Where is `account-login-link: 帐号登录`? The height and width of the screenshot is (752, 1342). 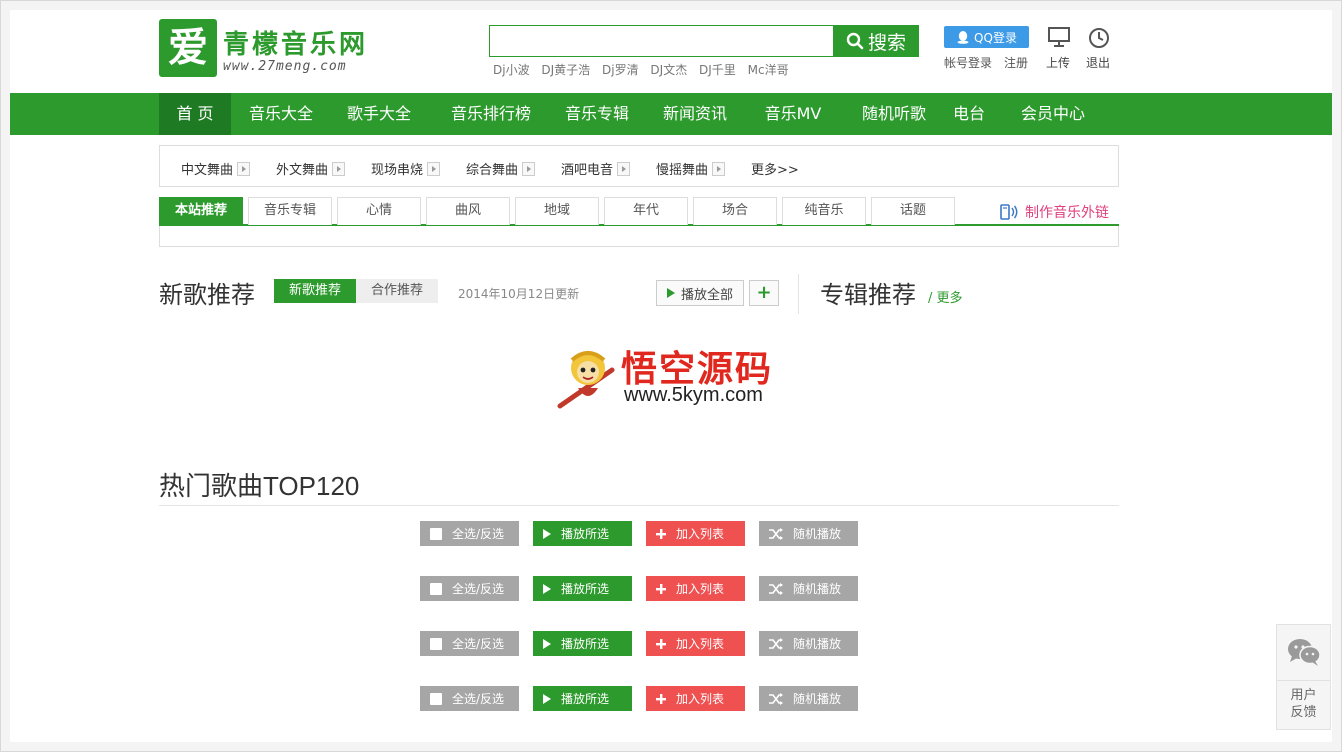 account-login-link: 帐号登录 is located at coordinates (968, 62).